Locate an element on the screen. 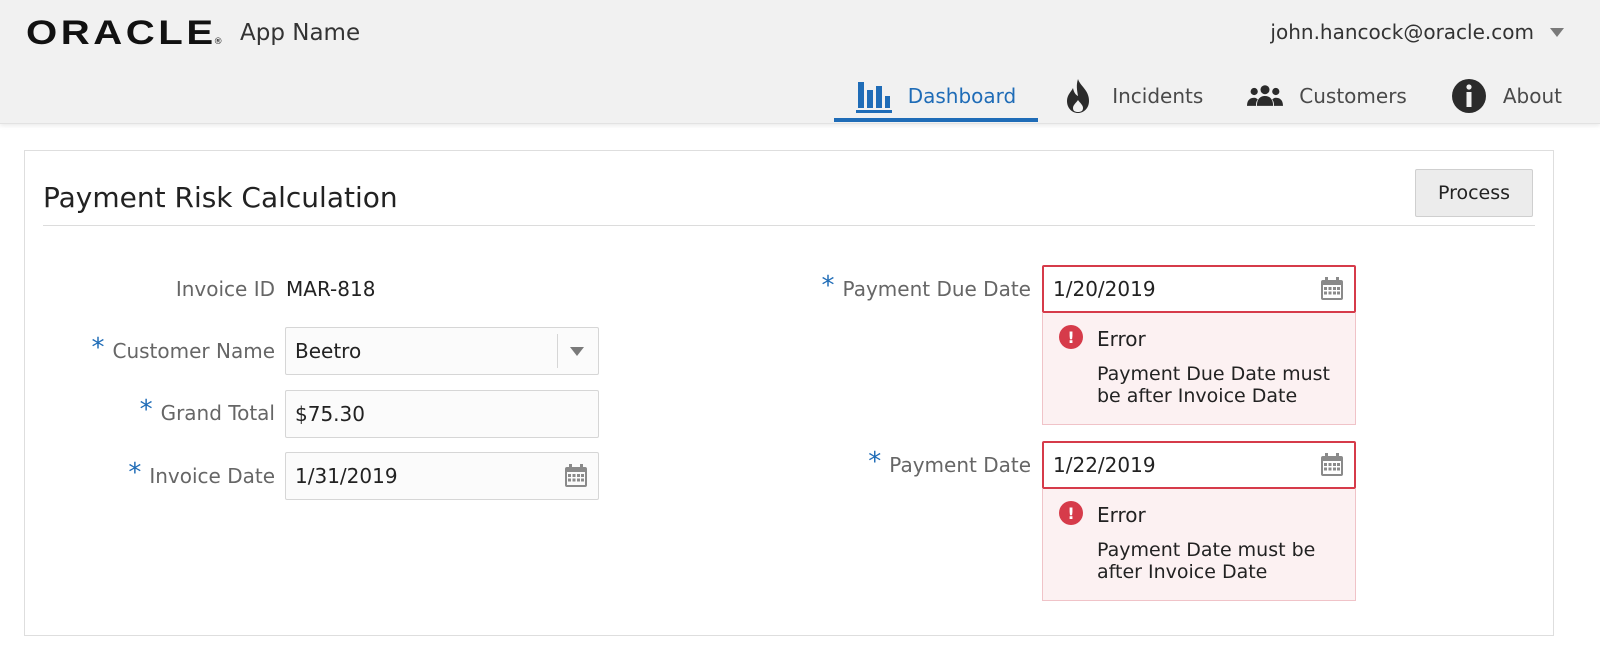 The width and height of the screenshot is (1600, 661). customer-name-value: Beetro is located at coordinates (328, 351).